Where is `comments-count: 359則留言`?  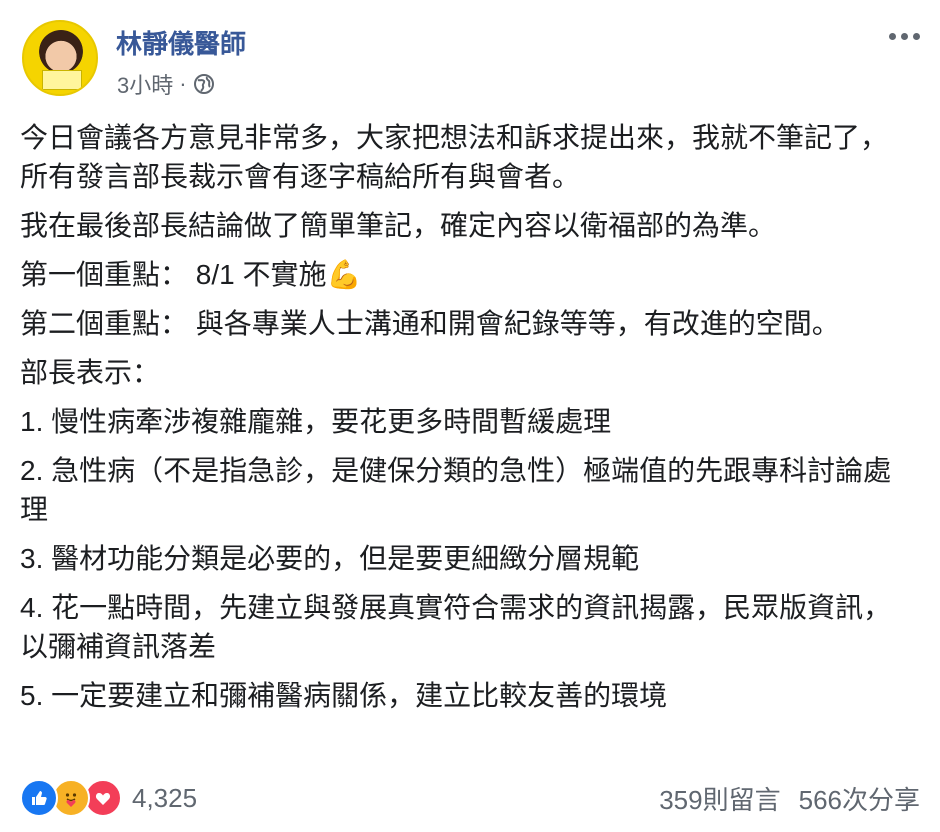 comments-count: 359則留言 is located at coordinates (719, 798).